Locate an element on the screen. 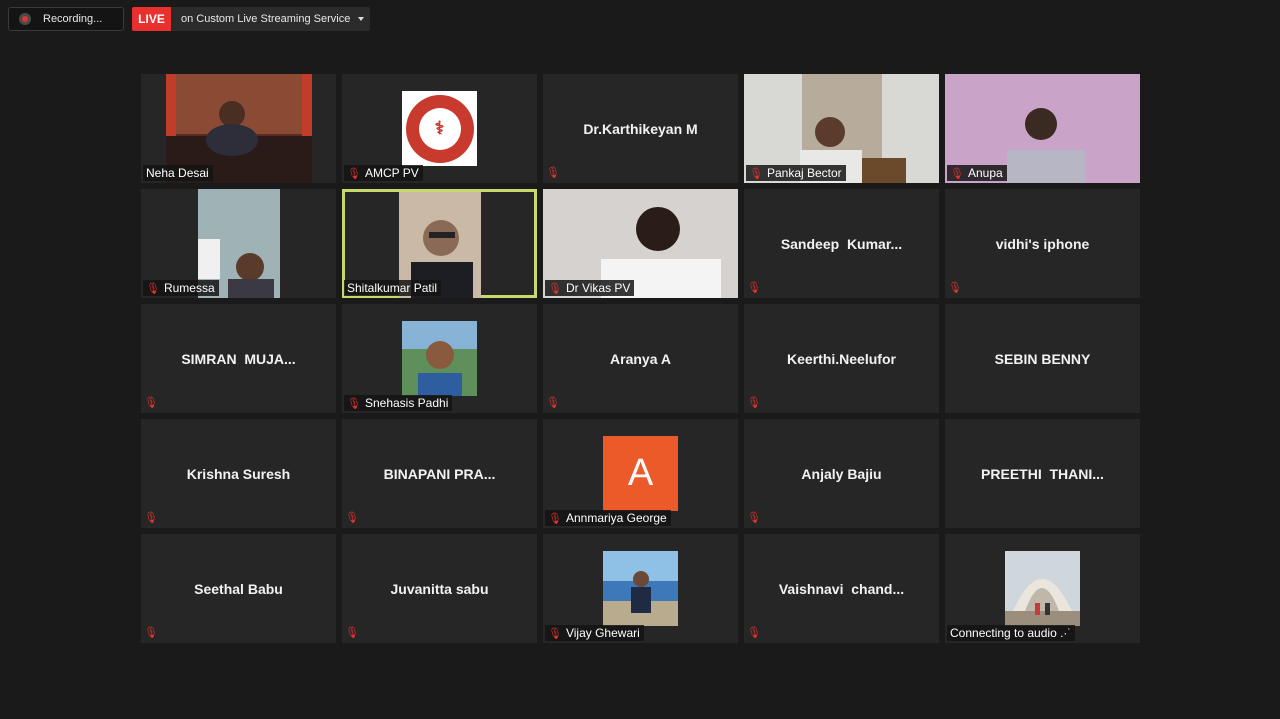 This screenshot has height=719, width=1280. participant-tile: 🎙︎ Anupa is located at coordinates (1042, 128).